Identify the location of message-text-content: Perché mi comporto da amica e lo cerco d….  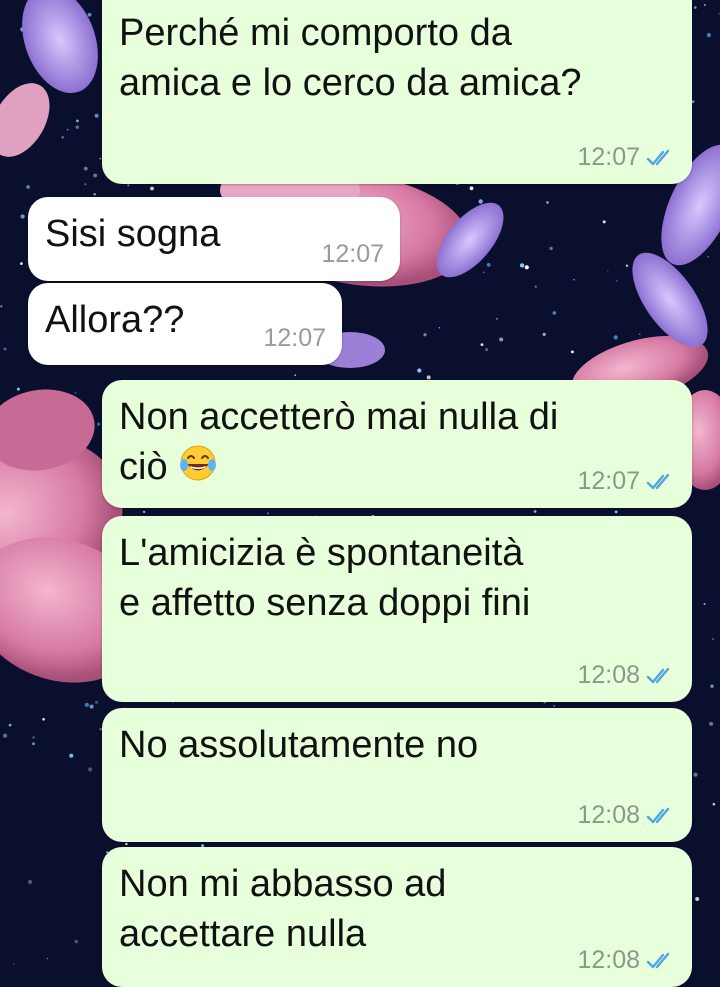
(350, 58).